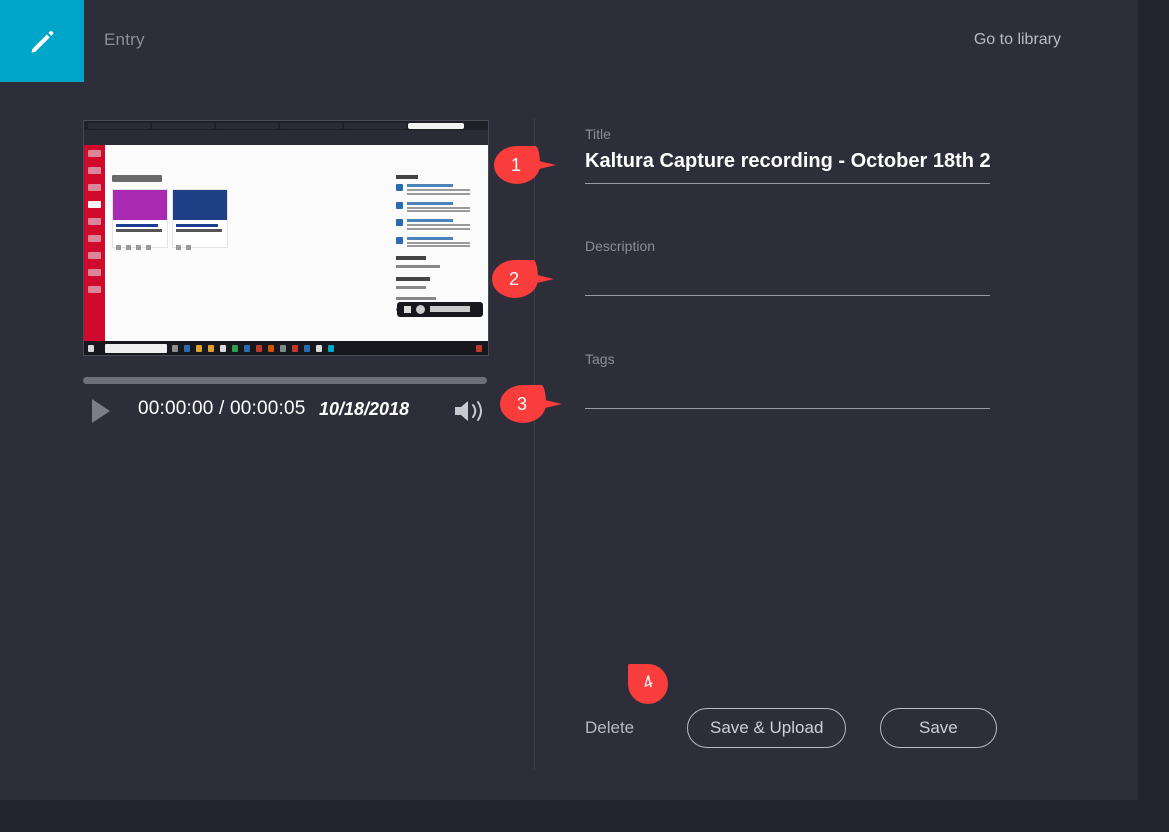 This screenshot has width=1169, height=832. Describe the element at coordinates (286, 243) in the screenshot. I see `thumb-page-body` at that location.